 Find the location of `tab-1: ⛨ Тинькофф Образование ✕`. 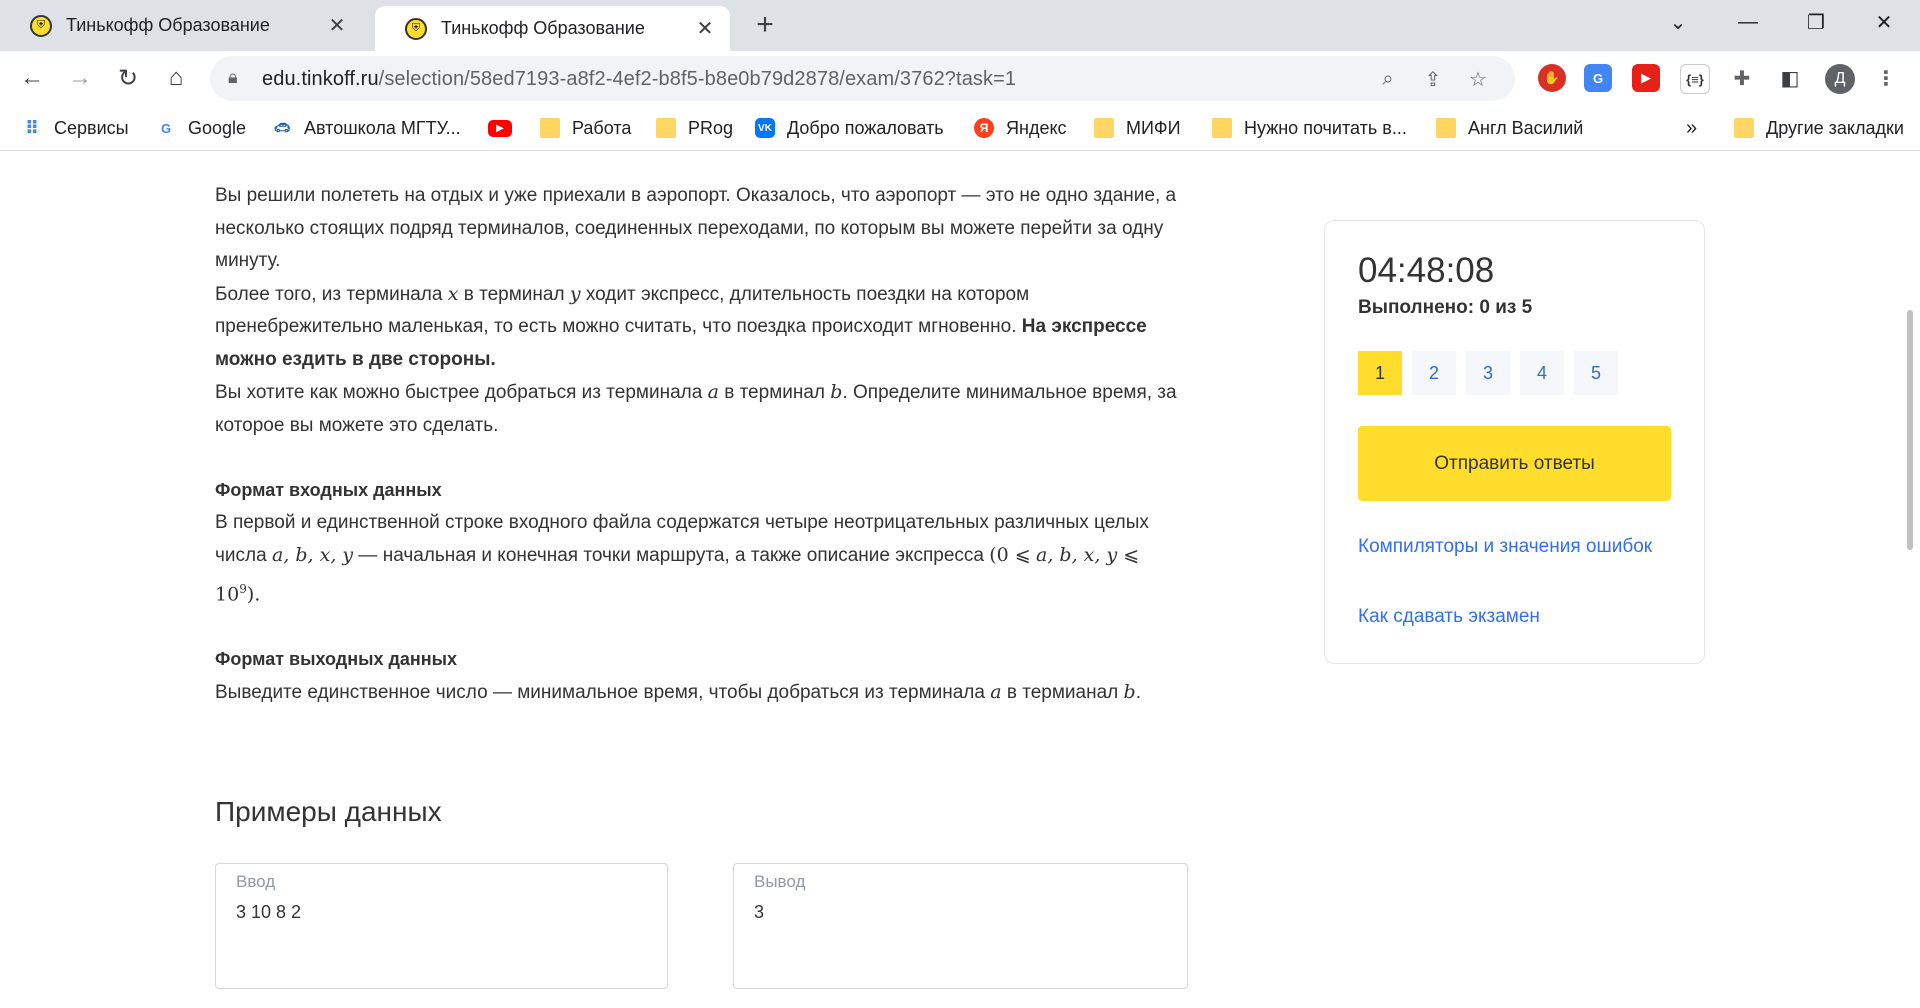

tab-1: ⛨ Тинькофф Образование ✕ is located at coordinates (181, 25).